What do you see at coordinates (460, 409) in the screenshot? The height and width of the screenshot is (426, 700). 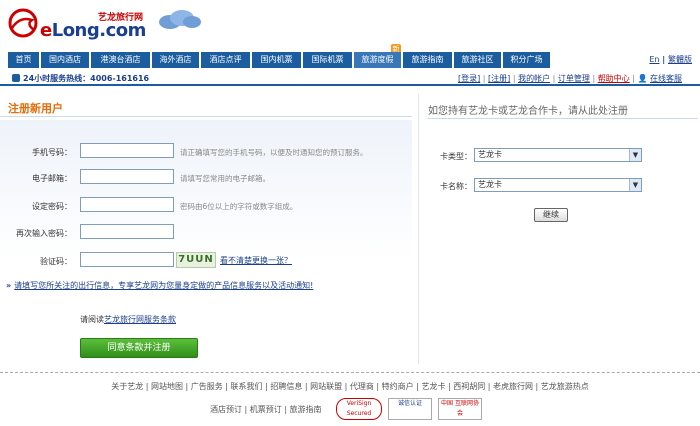 I see `isc-badge: 中国 互联网协会` at bounding box center [460, 409].